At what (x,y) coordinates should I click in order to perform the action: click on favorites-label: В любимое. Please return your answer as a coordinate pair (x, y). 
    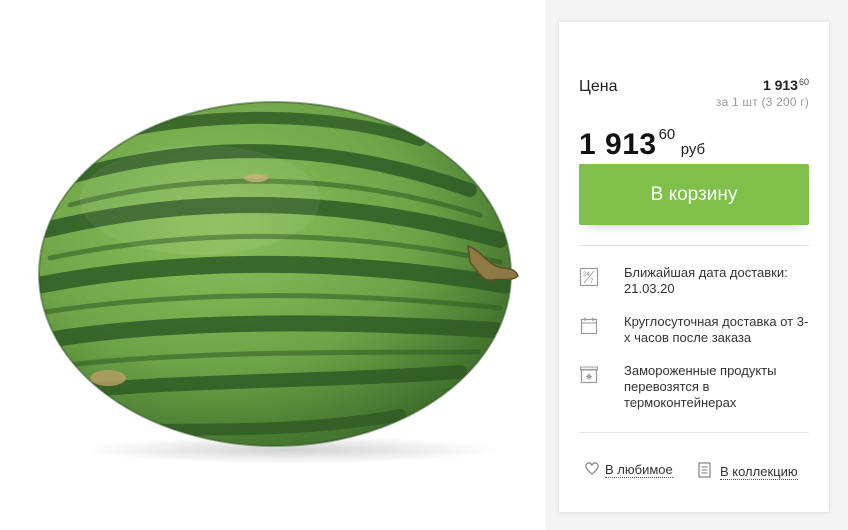
    Looking at the image, I should click on (639, 470).